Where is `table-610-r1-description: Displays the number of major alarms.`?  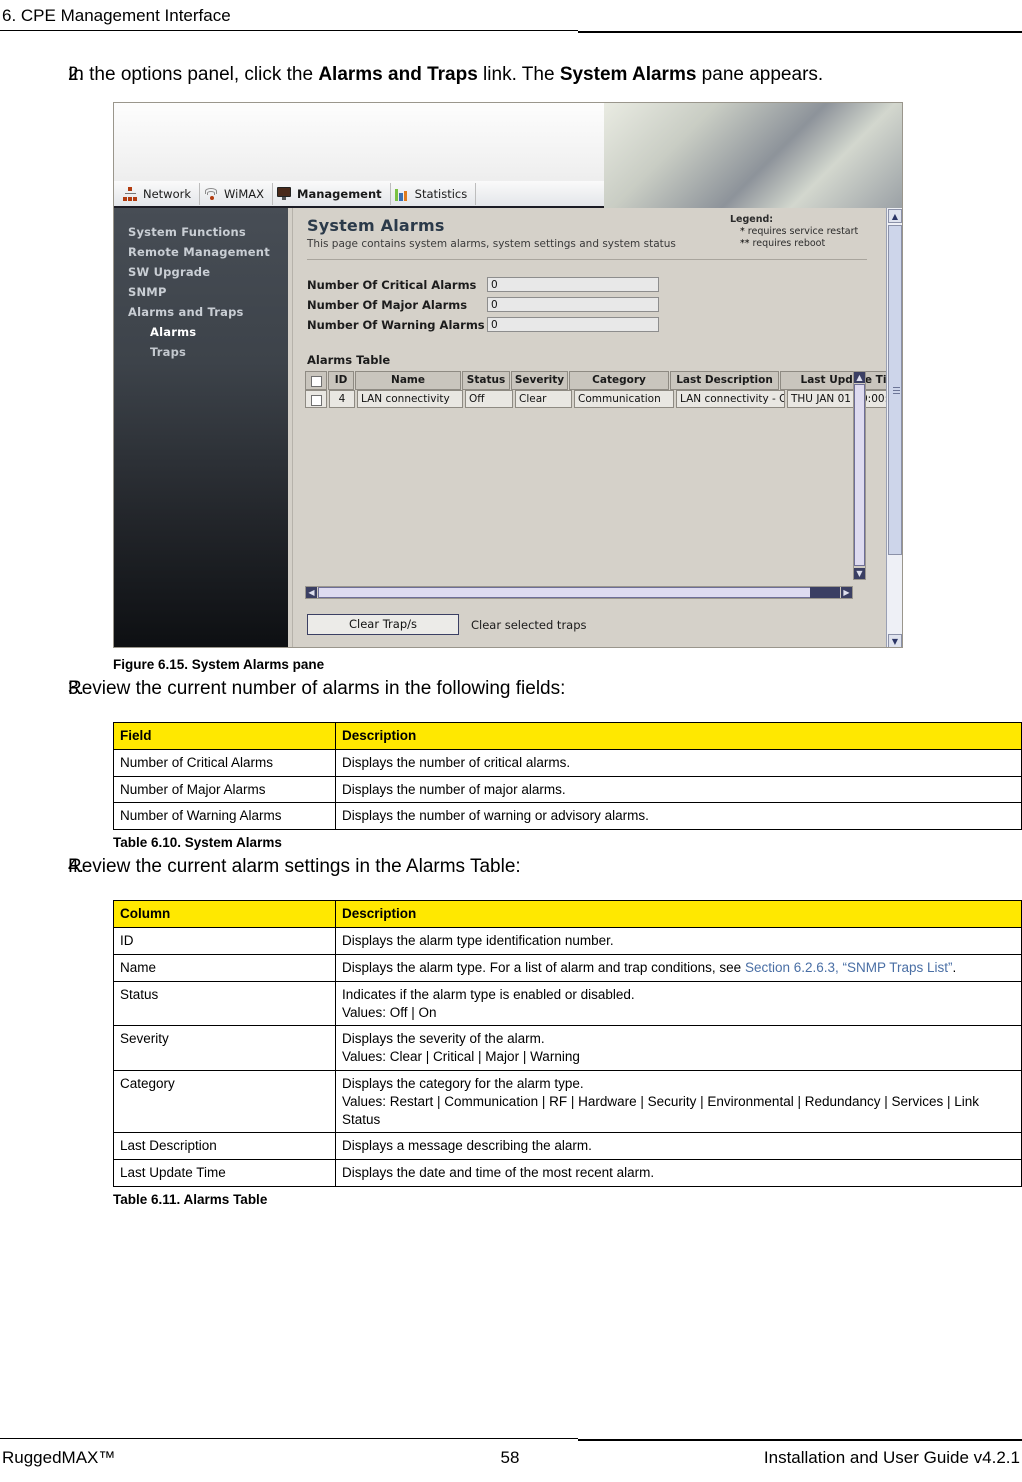 table-610-r1-description: Displays the number of major alarms. is located at coordinates (678, 789).